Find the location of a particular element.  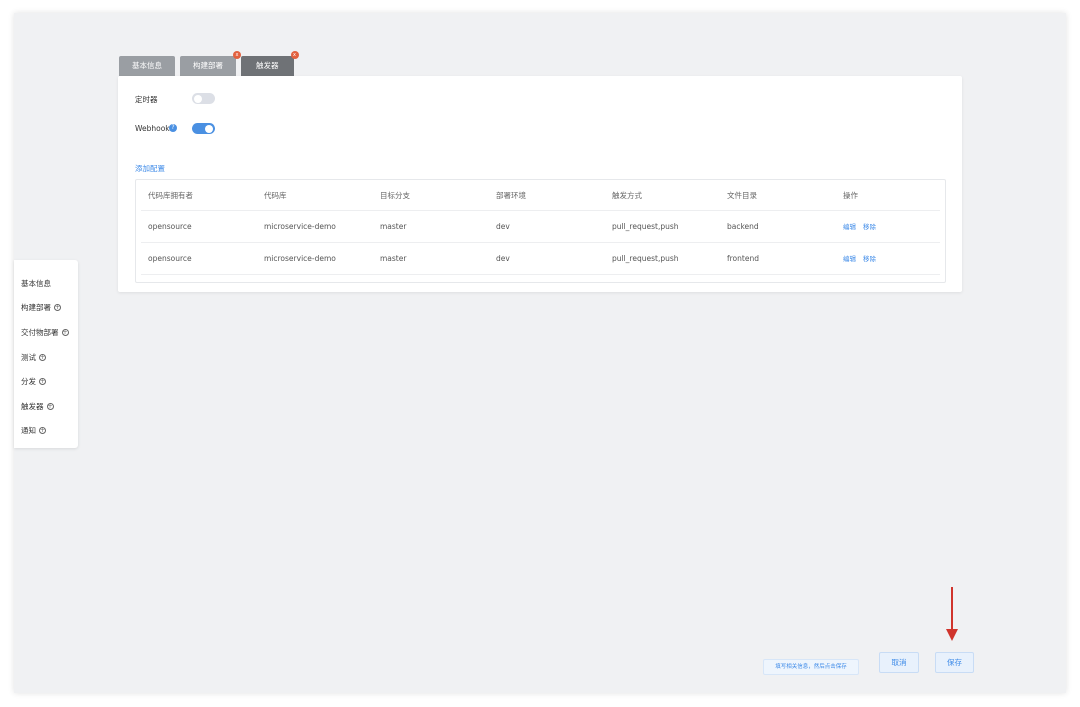

step-tabs: 基本信息 构建部署 x 触发器 x is located at coordinates (209, 63).